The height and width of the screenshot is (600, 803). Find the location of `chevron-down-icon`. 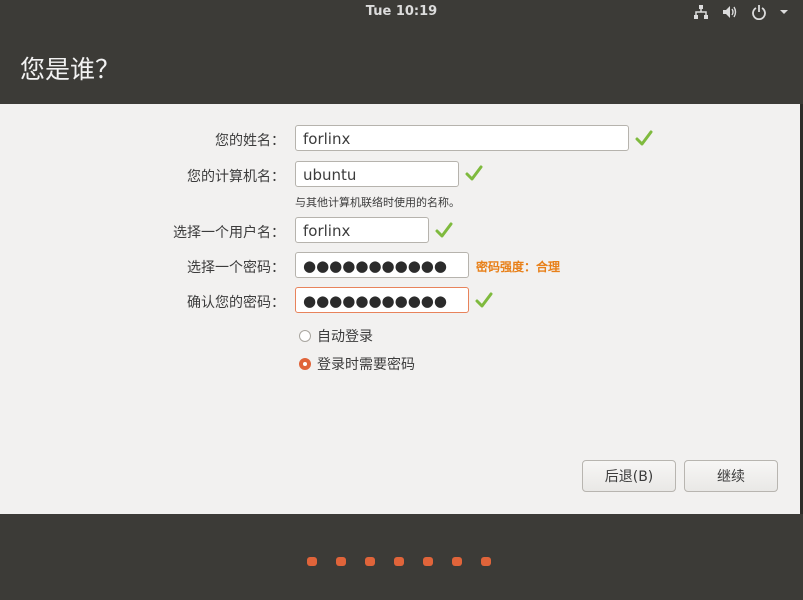

chevron-down-icon is located at coordinates (784, 12).